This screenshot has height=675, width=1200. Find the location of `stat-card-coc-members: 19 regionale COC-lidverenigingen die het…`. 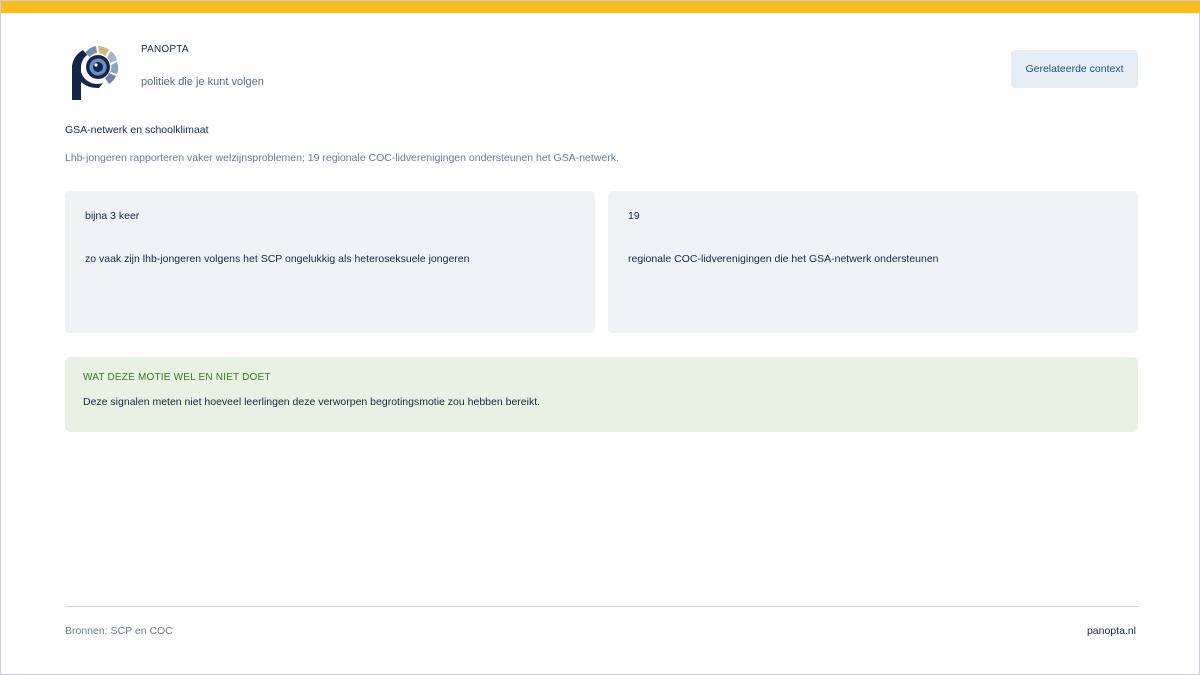

stat-card-coc-members: 19 regionale COC-lidverenigingen die het… is located at coordinates (873, 262).